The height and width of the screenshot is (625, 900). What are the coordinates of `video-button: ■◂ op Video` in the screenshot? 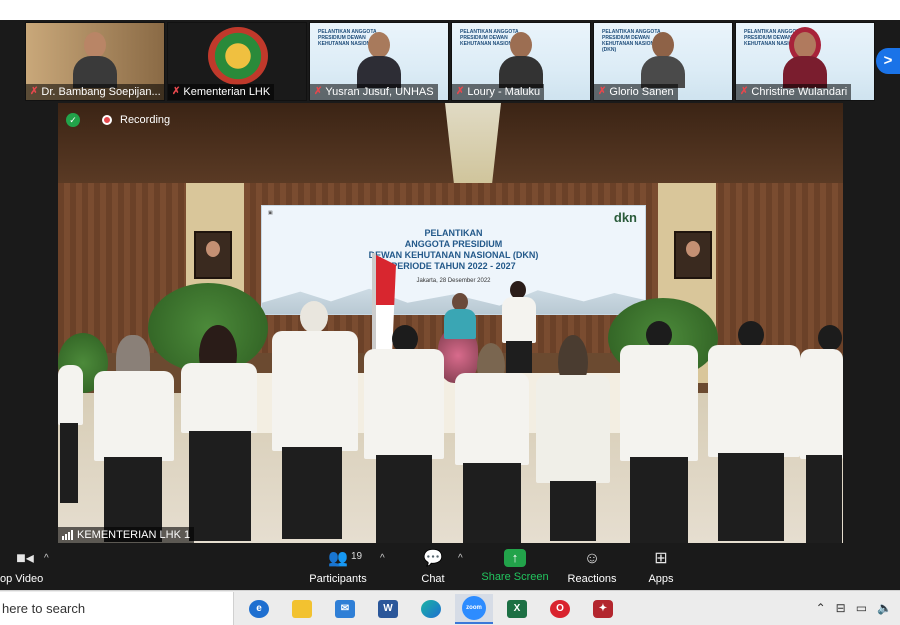 It's located at (25, 569).